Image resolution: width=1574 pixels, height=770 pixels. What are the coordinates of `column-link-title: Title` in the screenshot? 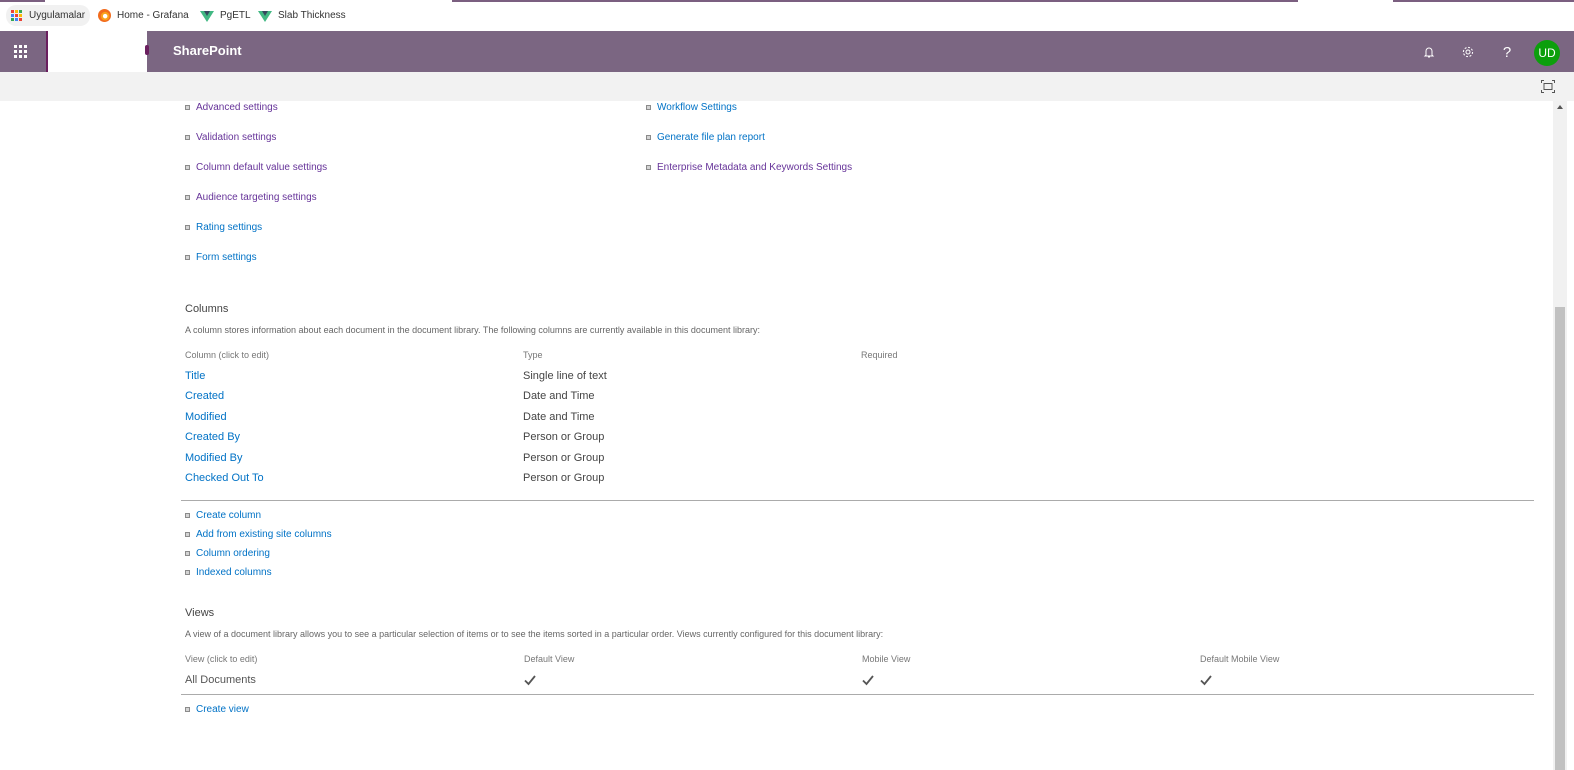 It's located at (195, 376).